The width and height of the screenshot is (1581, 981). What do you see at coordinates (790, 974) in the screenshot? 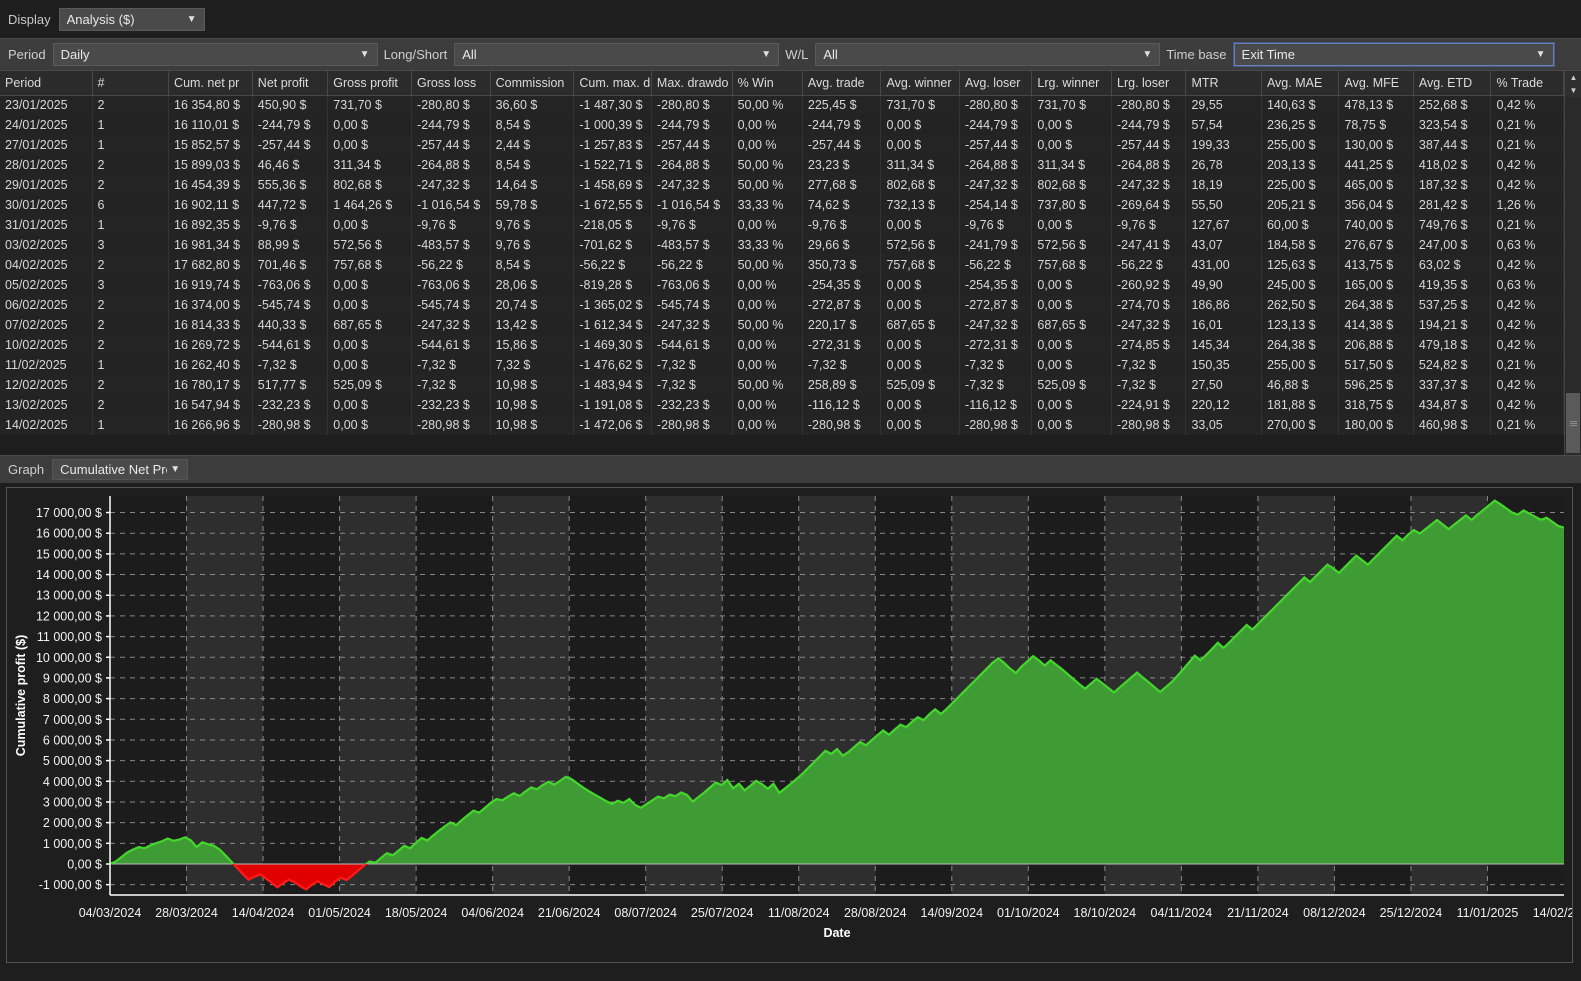
I see `chart-horizontal-scrollbar` at bounding box center [790, 974].